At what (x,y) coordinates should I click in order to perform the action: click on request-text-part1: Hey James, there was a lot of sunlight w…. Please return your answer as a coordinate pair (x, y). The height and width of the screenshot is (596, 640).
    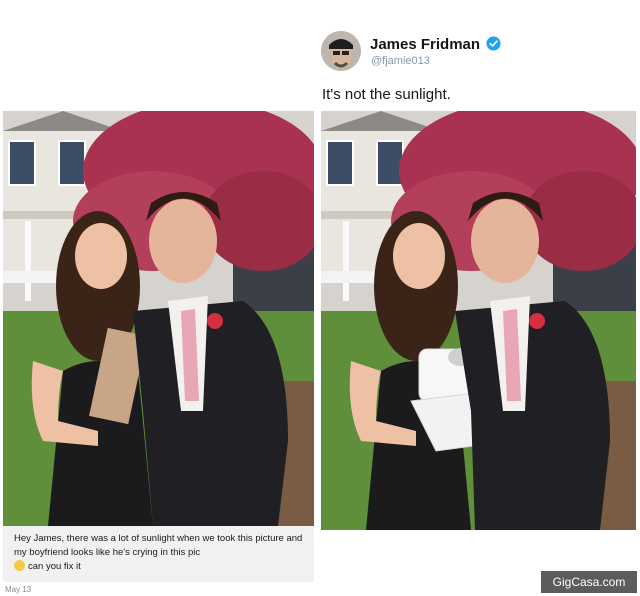
    Looking at the image, I should click on (158, 545).